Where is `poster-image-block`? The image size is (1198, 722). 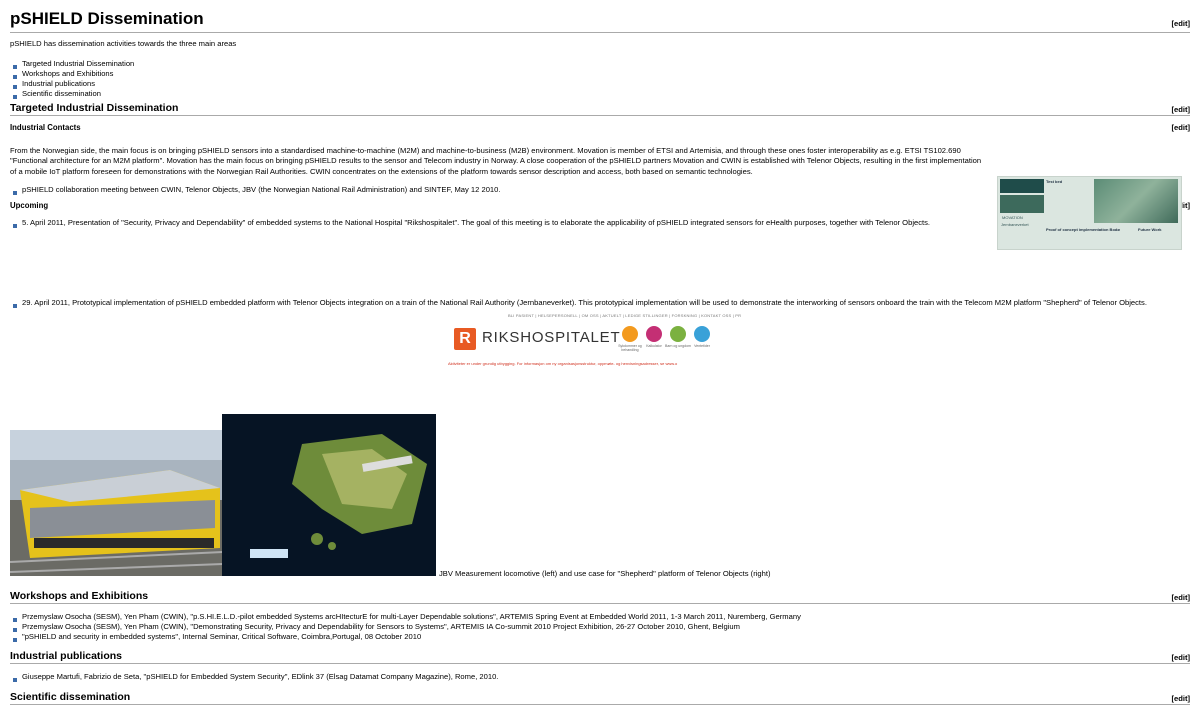
poster-image-block is located at coordinates (1022, 204).